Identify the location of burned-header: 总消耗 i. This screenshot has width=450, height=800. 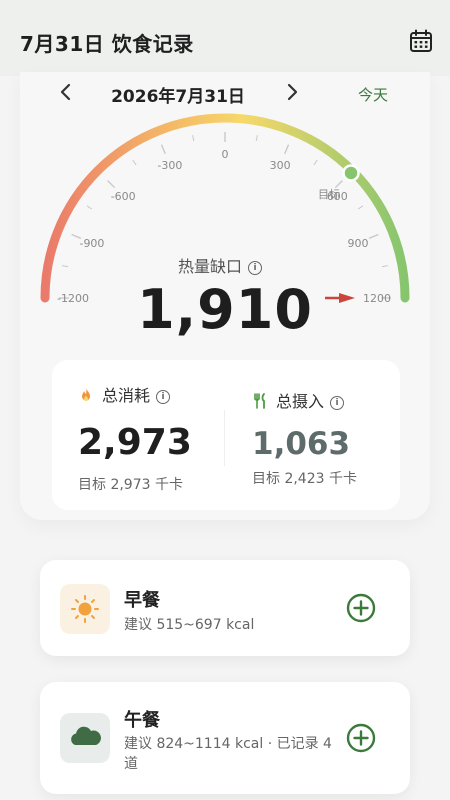
(124, 394).